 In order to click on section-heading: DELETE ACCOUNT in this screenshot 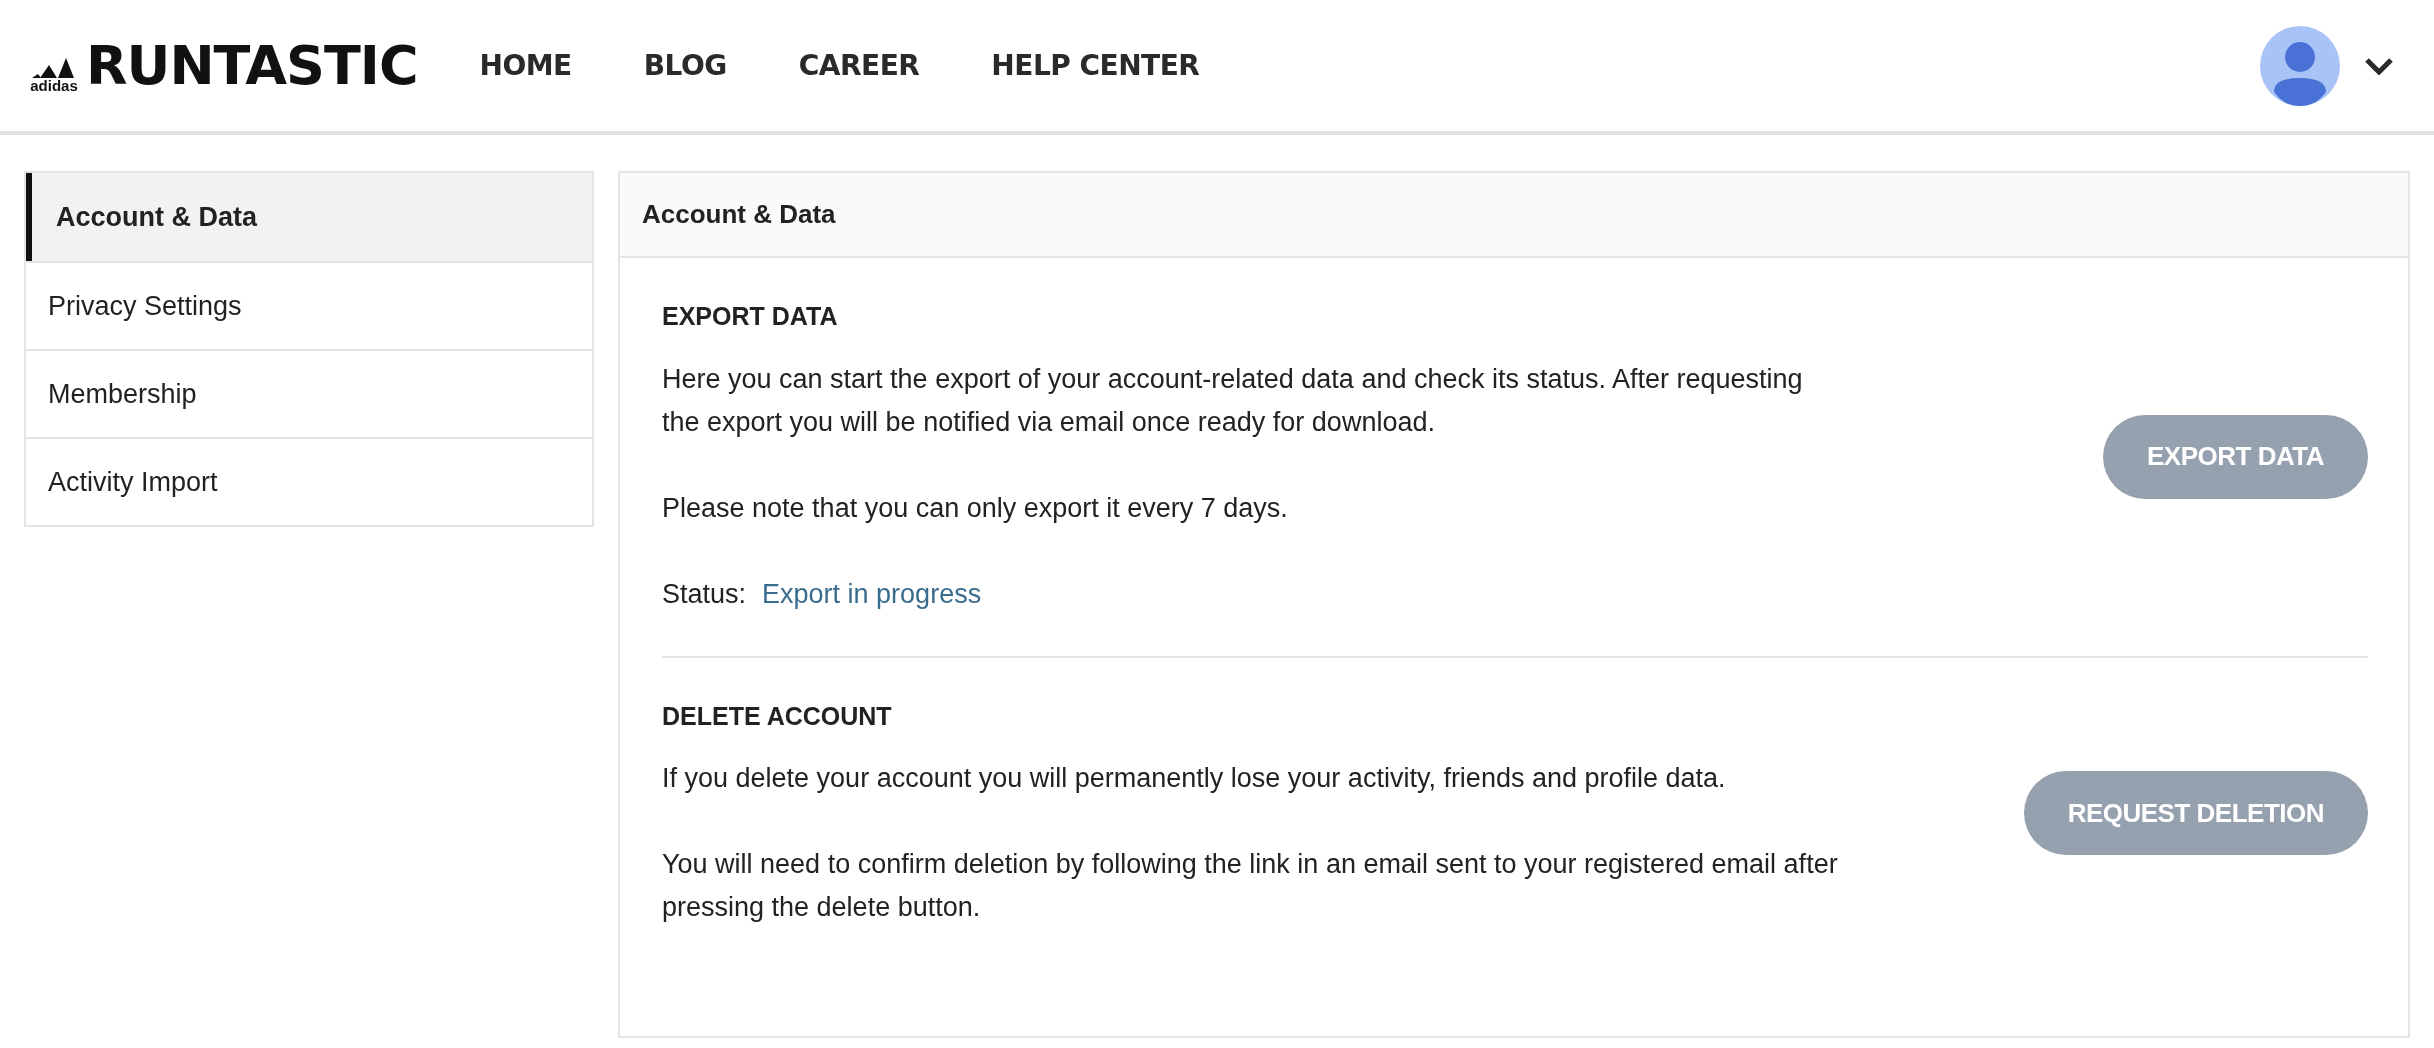, I will do `click(777, 716)`.